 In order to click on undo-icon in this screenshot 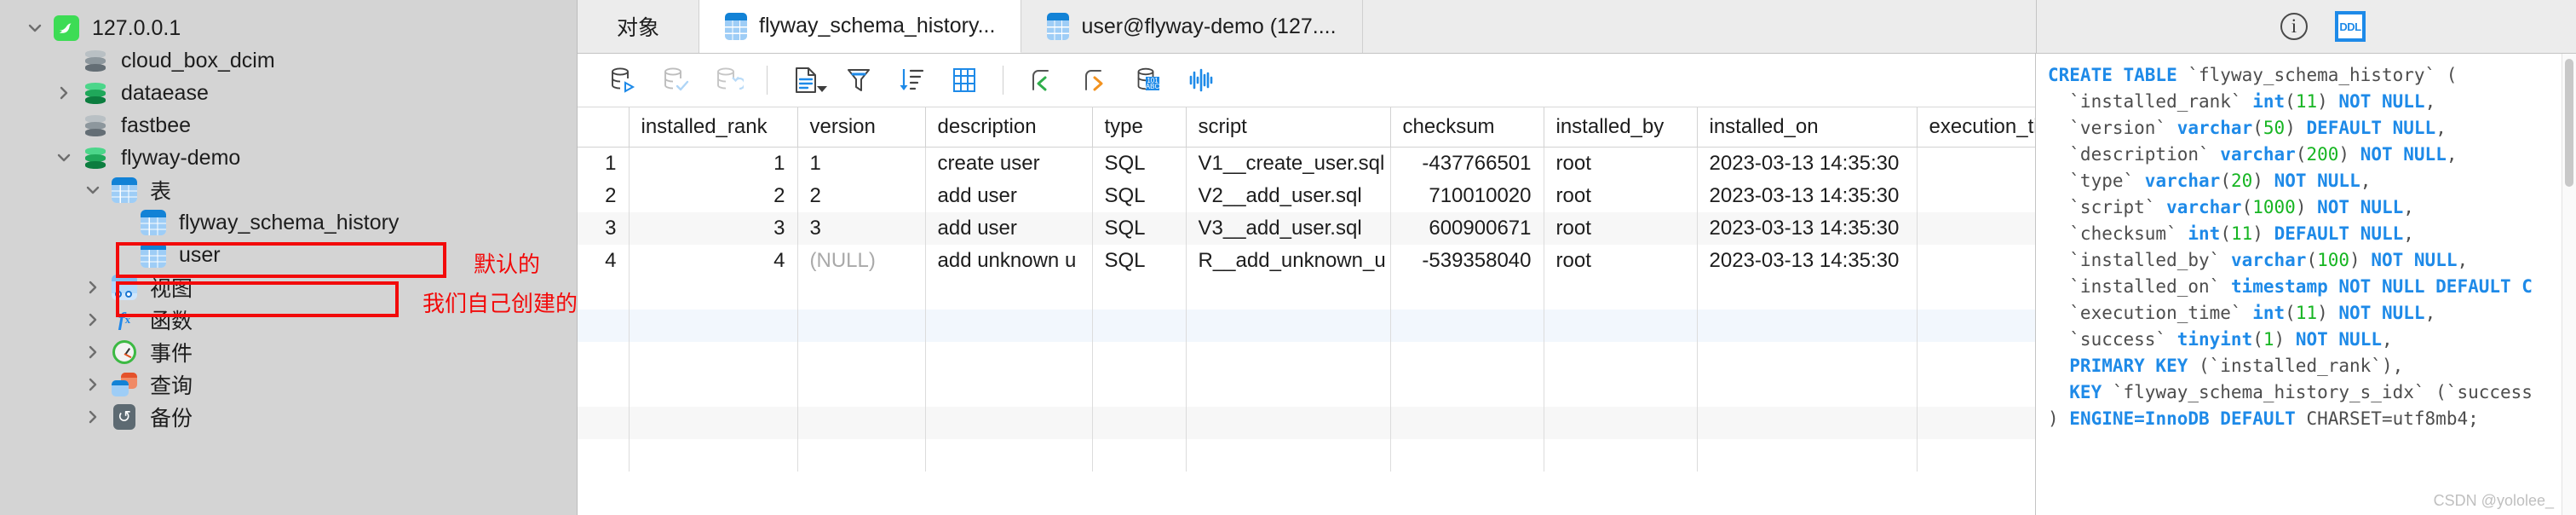, I will do `click(1041, 80)`.